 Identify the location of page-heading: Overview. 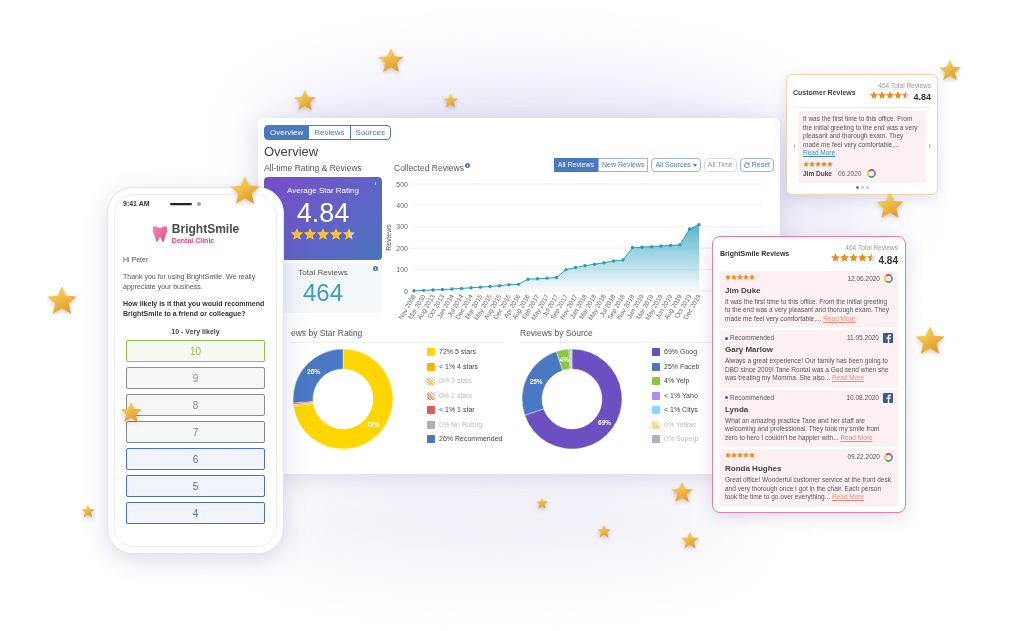
(292, 152).